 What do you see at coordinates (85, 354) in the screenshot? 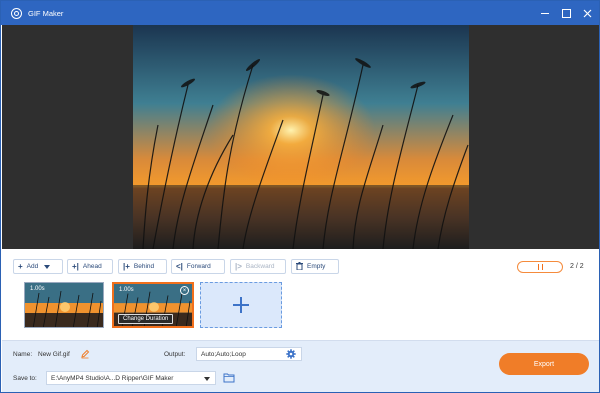
I see `edit-name-icon` at bounding box center [85, 354].